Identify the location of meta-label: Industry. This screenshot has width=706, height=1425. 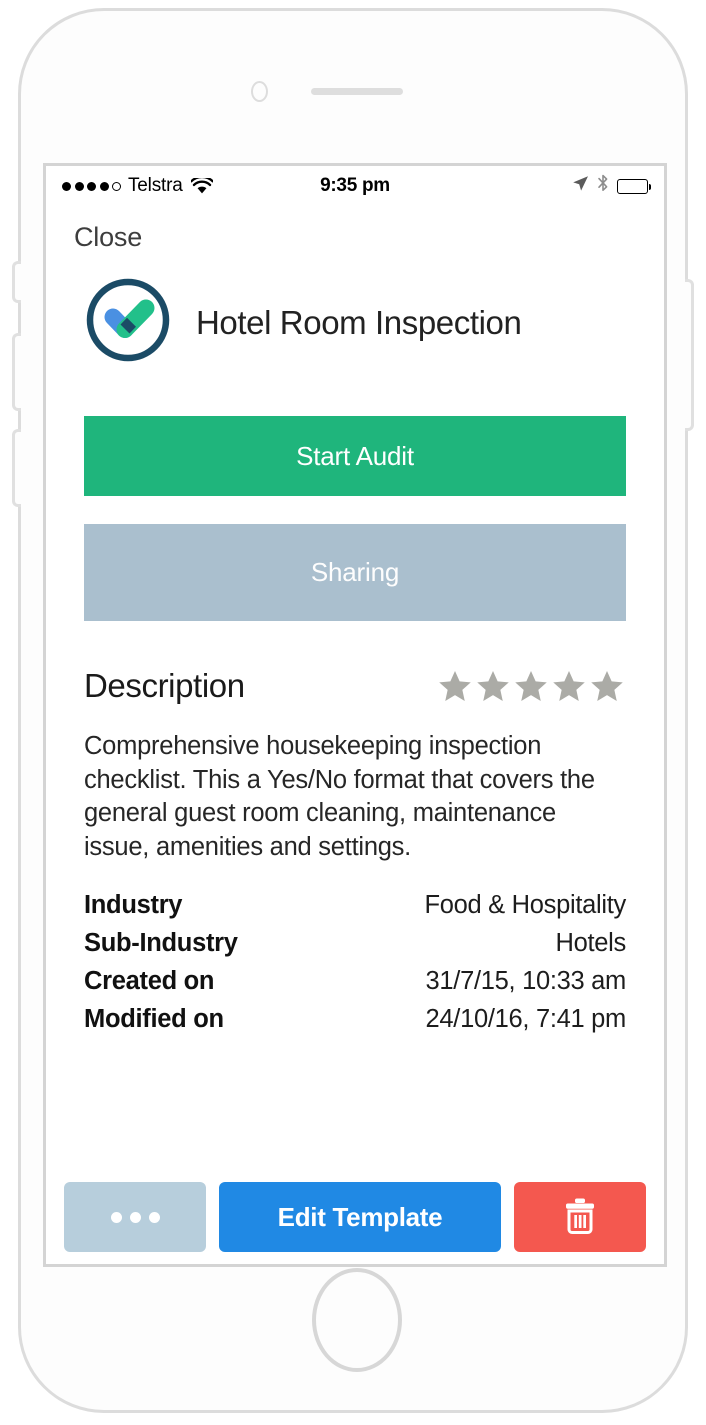
(133, 904).